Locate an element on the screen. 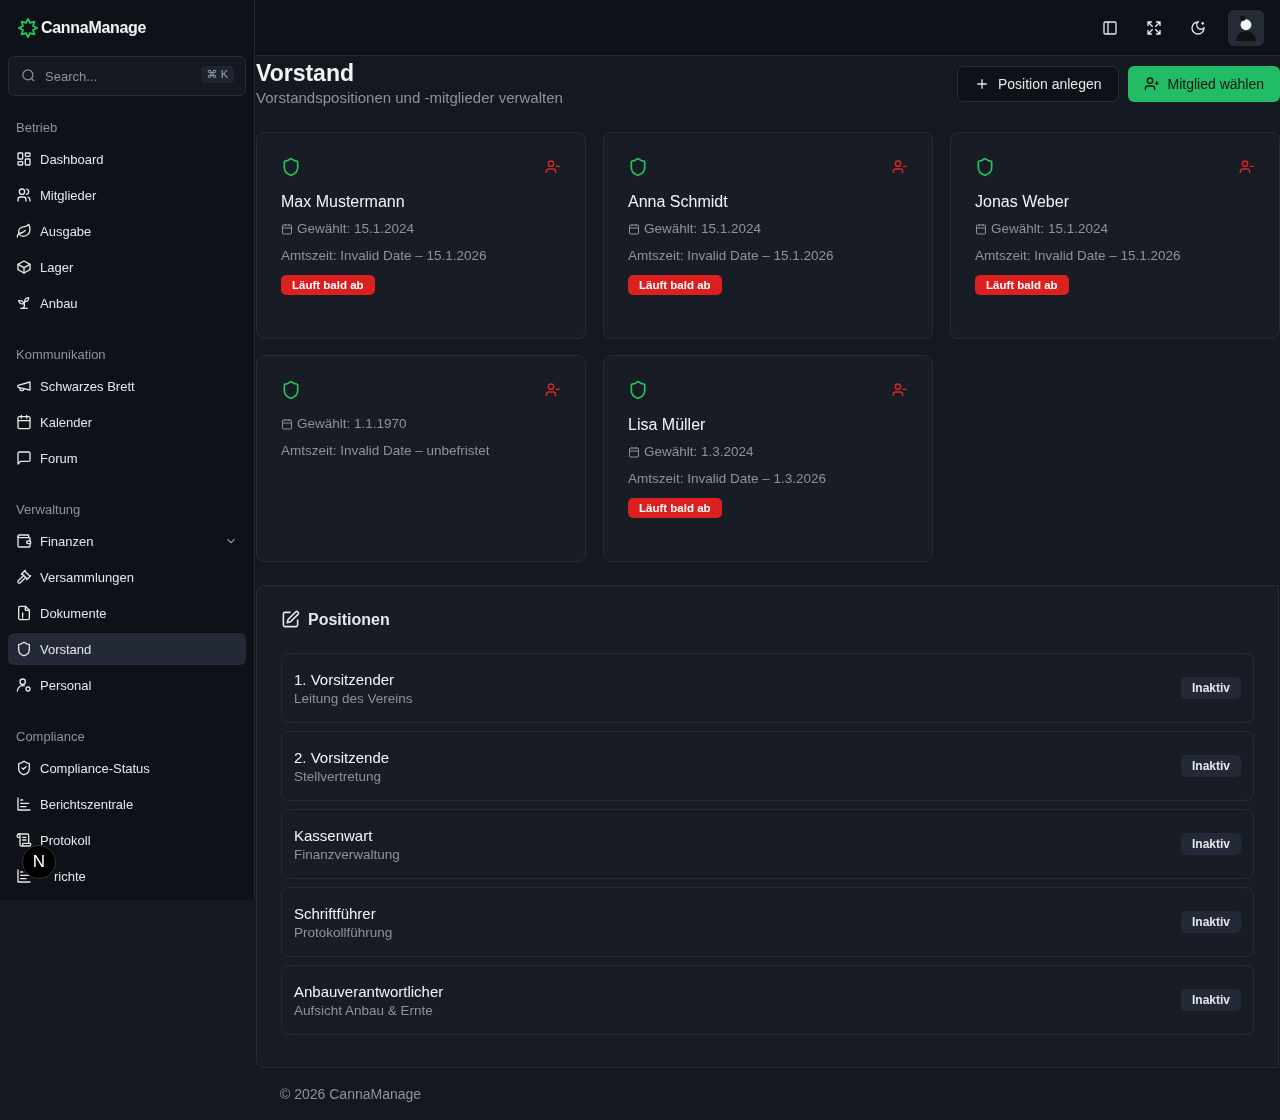 The width and height of the screenshot is (1280, 1120). position-title: Kassenwart is located at coordinates (334, 835).